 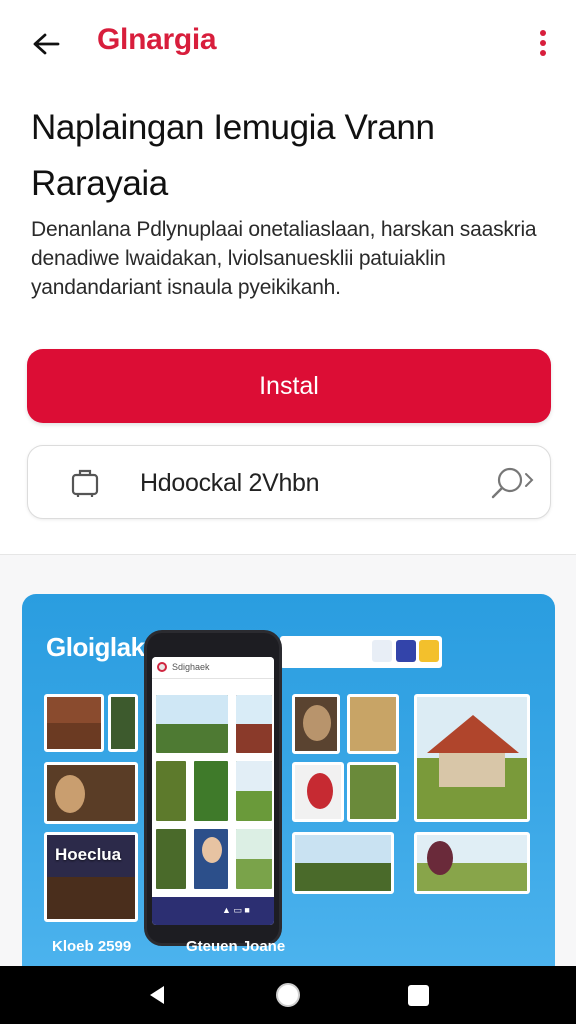 What do you see at coordinates (429, 651) in the screenshot?
I see `promo-folder-icon` at bounding box center [429, 651].